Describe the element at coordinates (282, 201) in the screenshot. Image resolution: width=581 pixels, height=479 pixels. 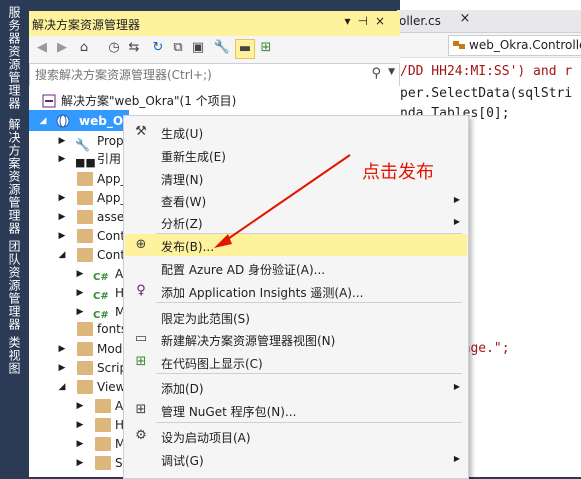
I see `annotation-arrow` at that location.